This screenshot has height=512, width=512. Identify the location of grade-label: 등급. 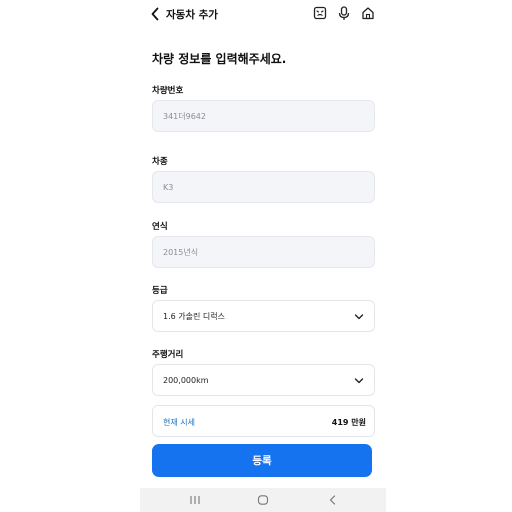
(160, 291).